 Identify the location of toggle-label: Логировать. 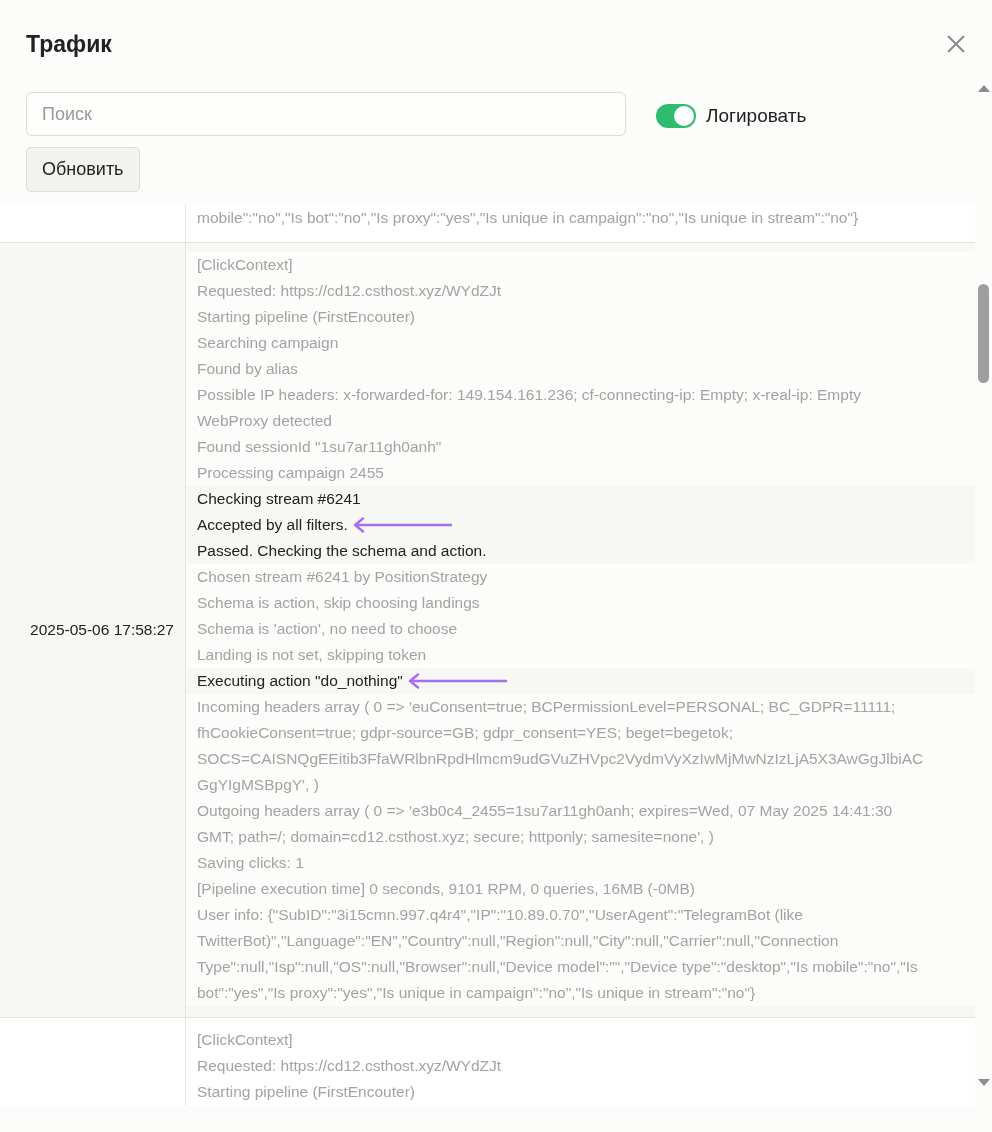
(756, 116).